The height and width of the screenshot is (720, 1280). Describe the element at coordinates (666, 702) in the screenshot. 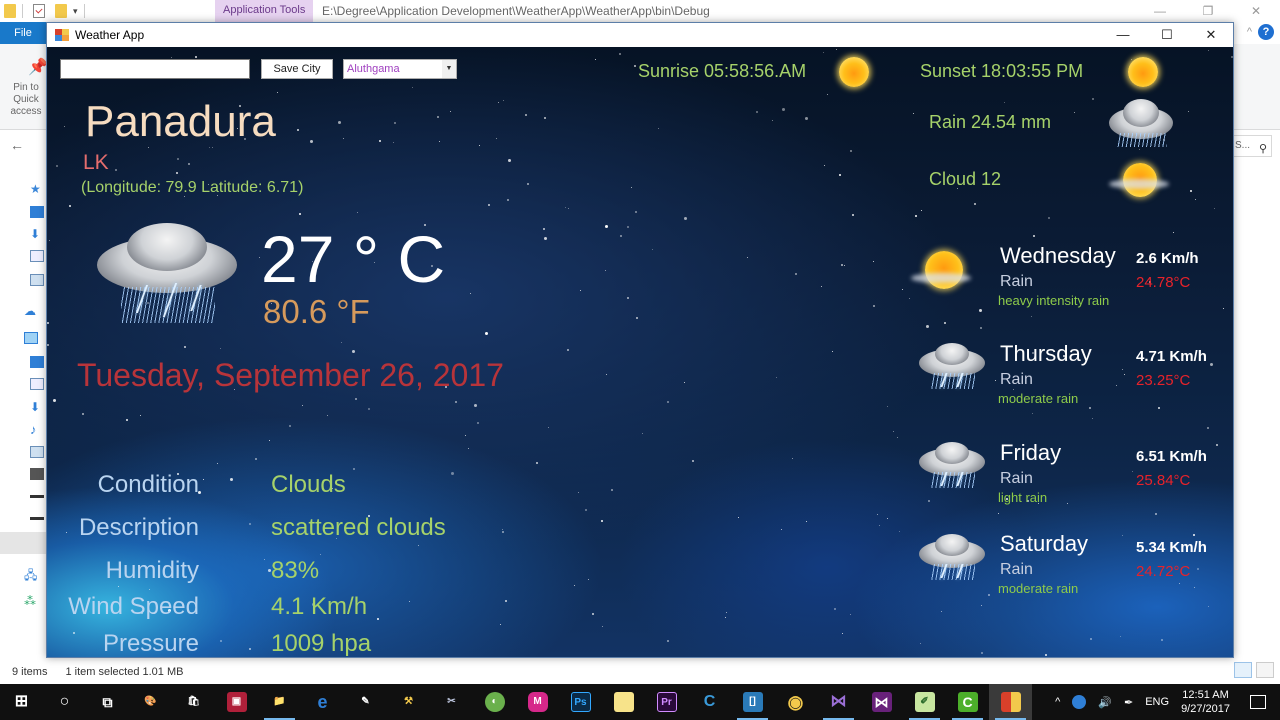

I see `taskbar-app: Pr` at that location.